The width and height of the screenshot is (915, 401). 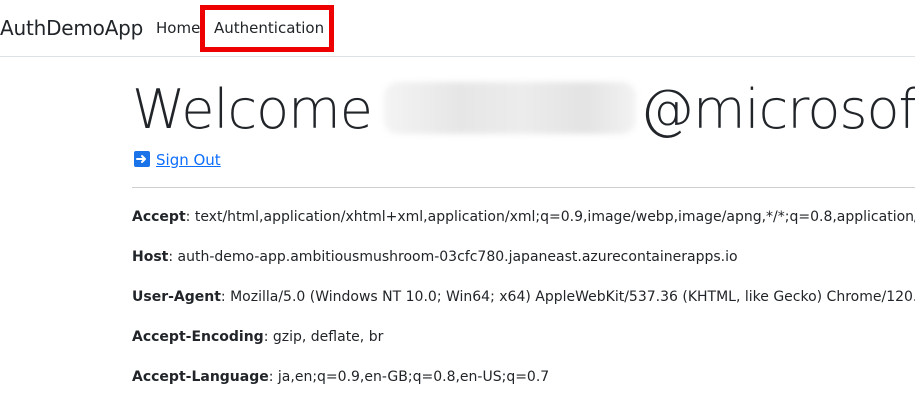 What do you see at coordinates (71, 28) in the screenshot?
I see `app-brand: AuthDemoApp` at bounding box center [71, 28].